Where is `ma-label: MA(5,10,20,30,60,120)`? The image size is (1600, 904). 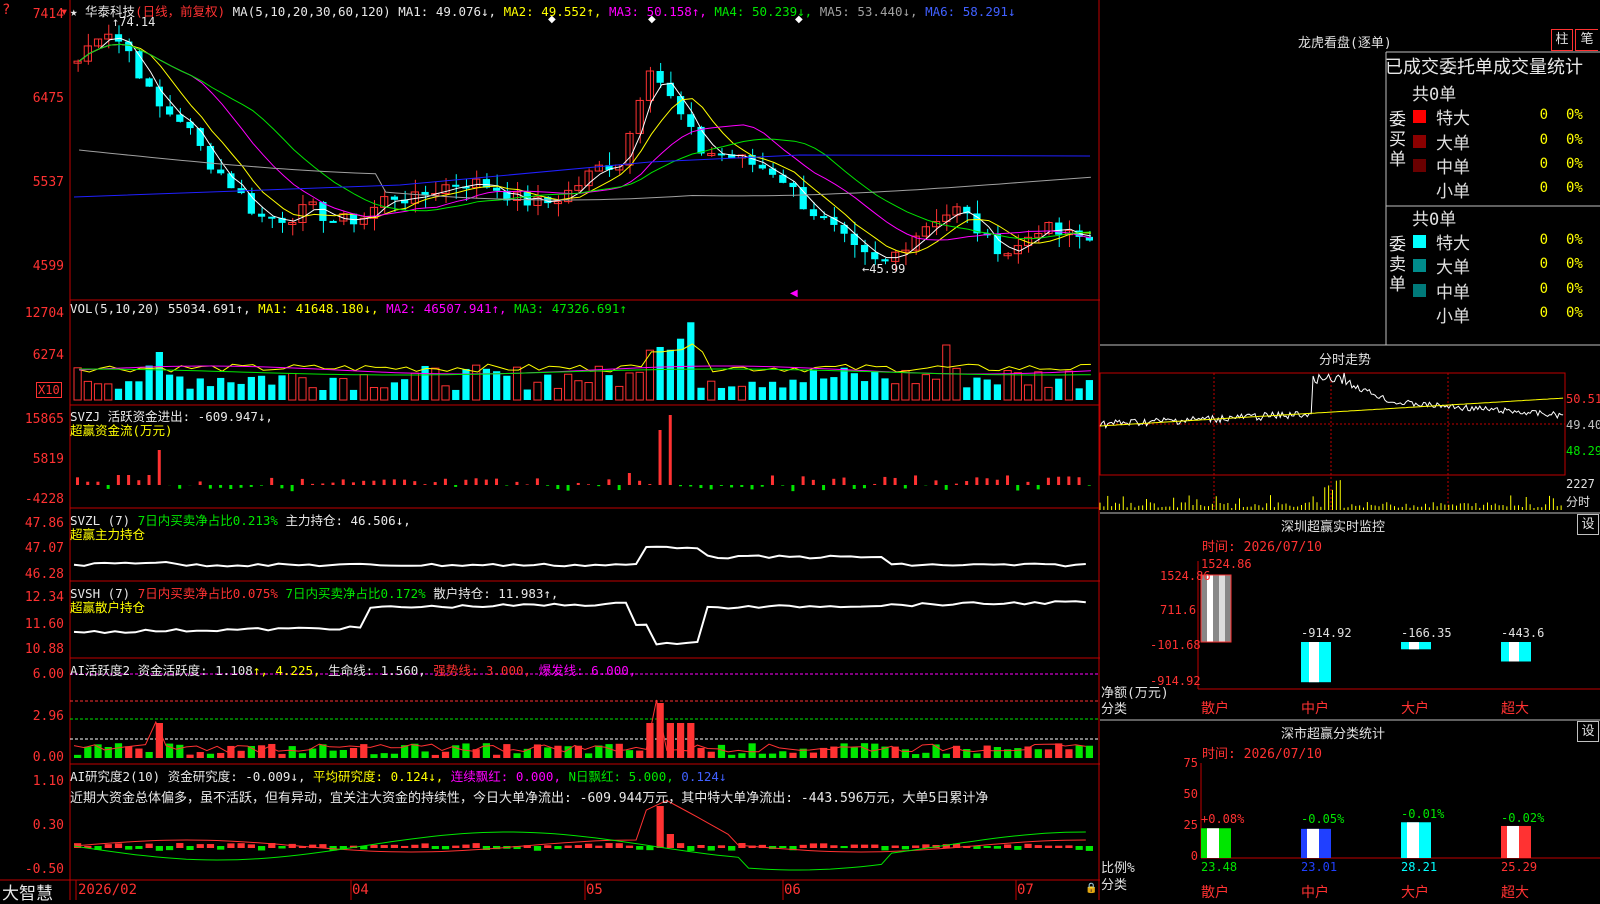
ma-label: MA(5,10,20,30,60,120) is located at coordinates (312, 11).